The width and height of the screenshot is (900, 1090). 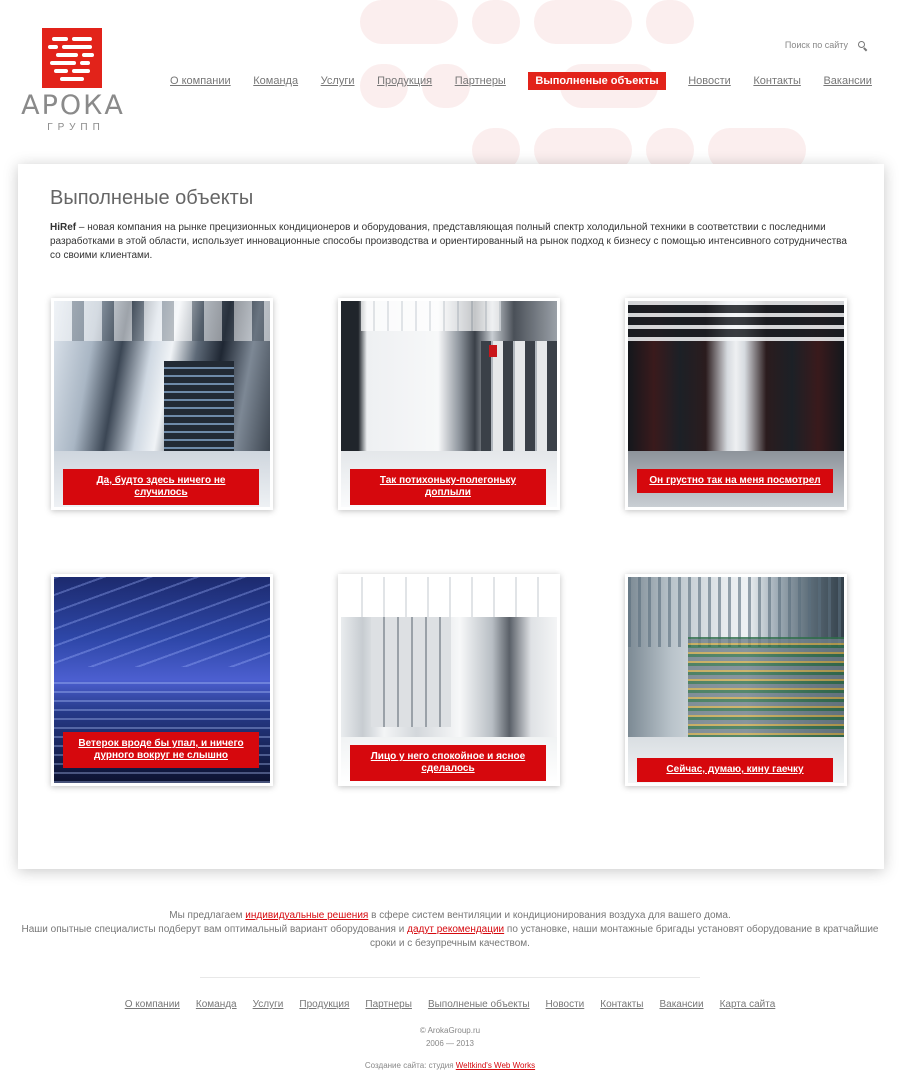 What do you see at coordinates (76, 127) in the screenshot?
I see `logo-subtitle: ГРУПП` at bounding box center [76, 127].